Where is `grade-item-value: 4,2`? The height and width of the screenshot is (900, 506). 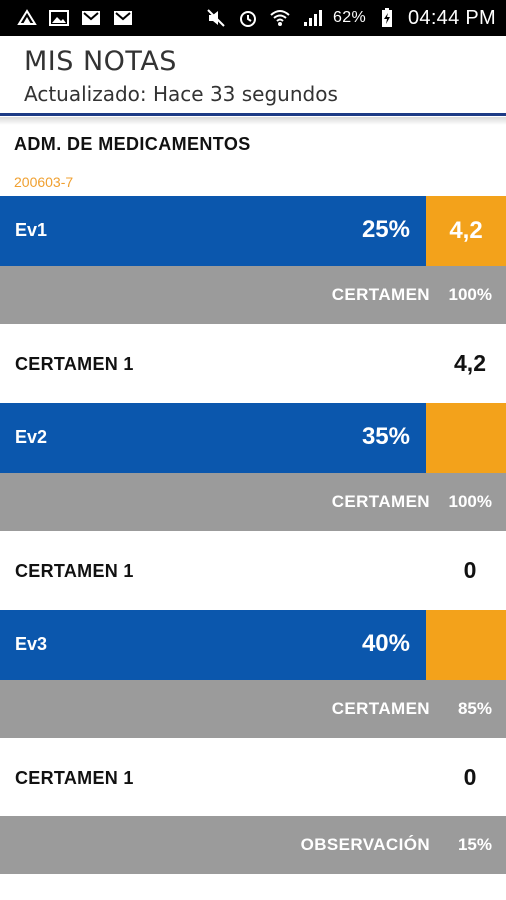 grade-item-value: 4,2 is located at coordinates (470, 363).